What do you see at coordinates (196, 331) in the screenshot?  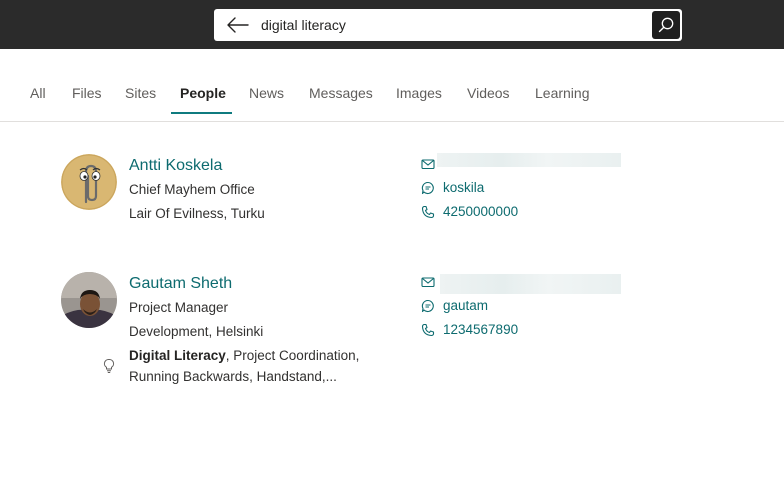 I see `person-location: Development, Helsinki` at bounding box center [196, 331].